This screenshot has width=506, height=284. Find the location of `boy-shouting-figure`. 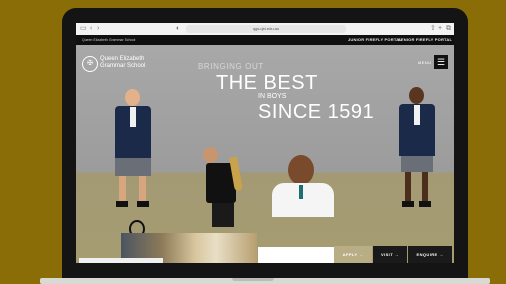

boy-shouting-figure is located at coordinates (134, 151).